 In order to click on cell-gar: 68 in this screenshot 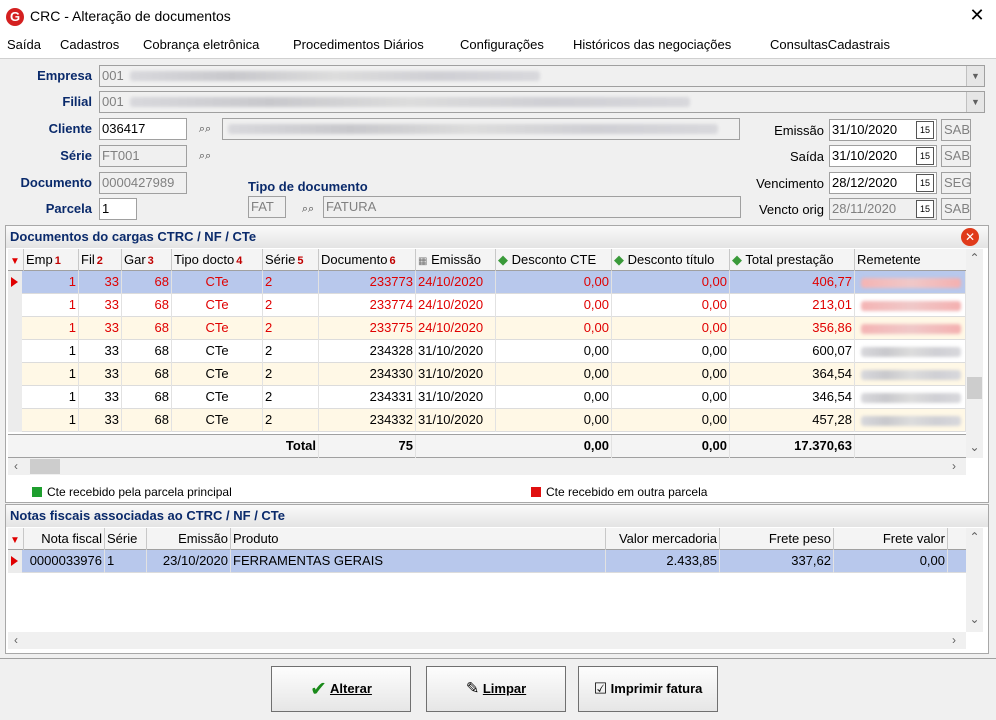, I will do `click(147, 328)`.